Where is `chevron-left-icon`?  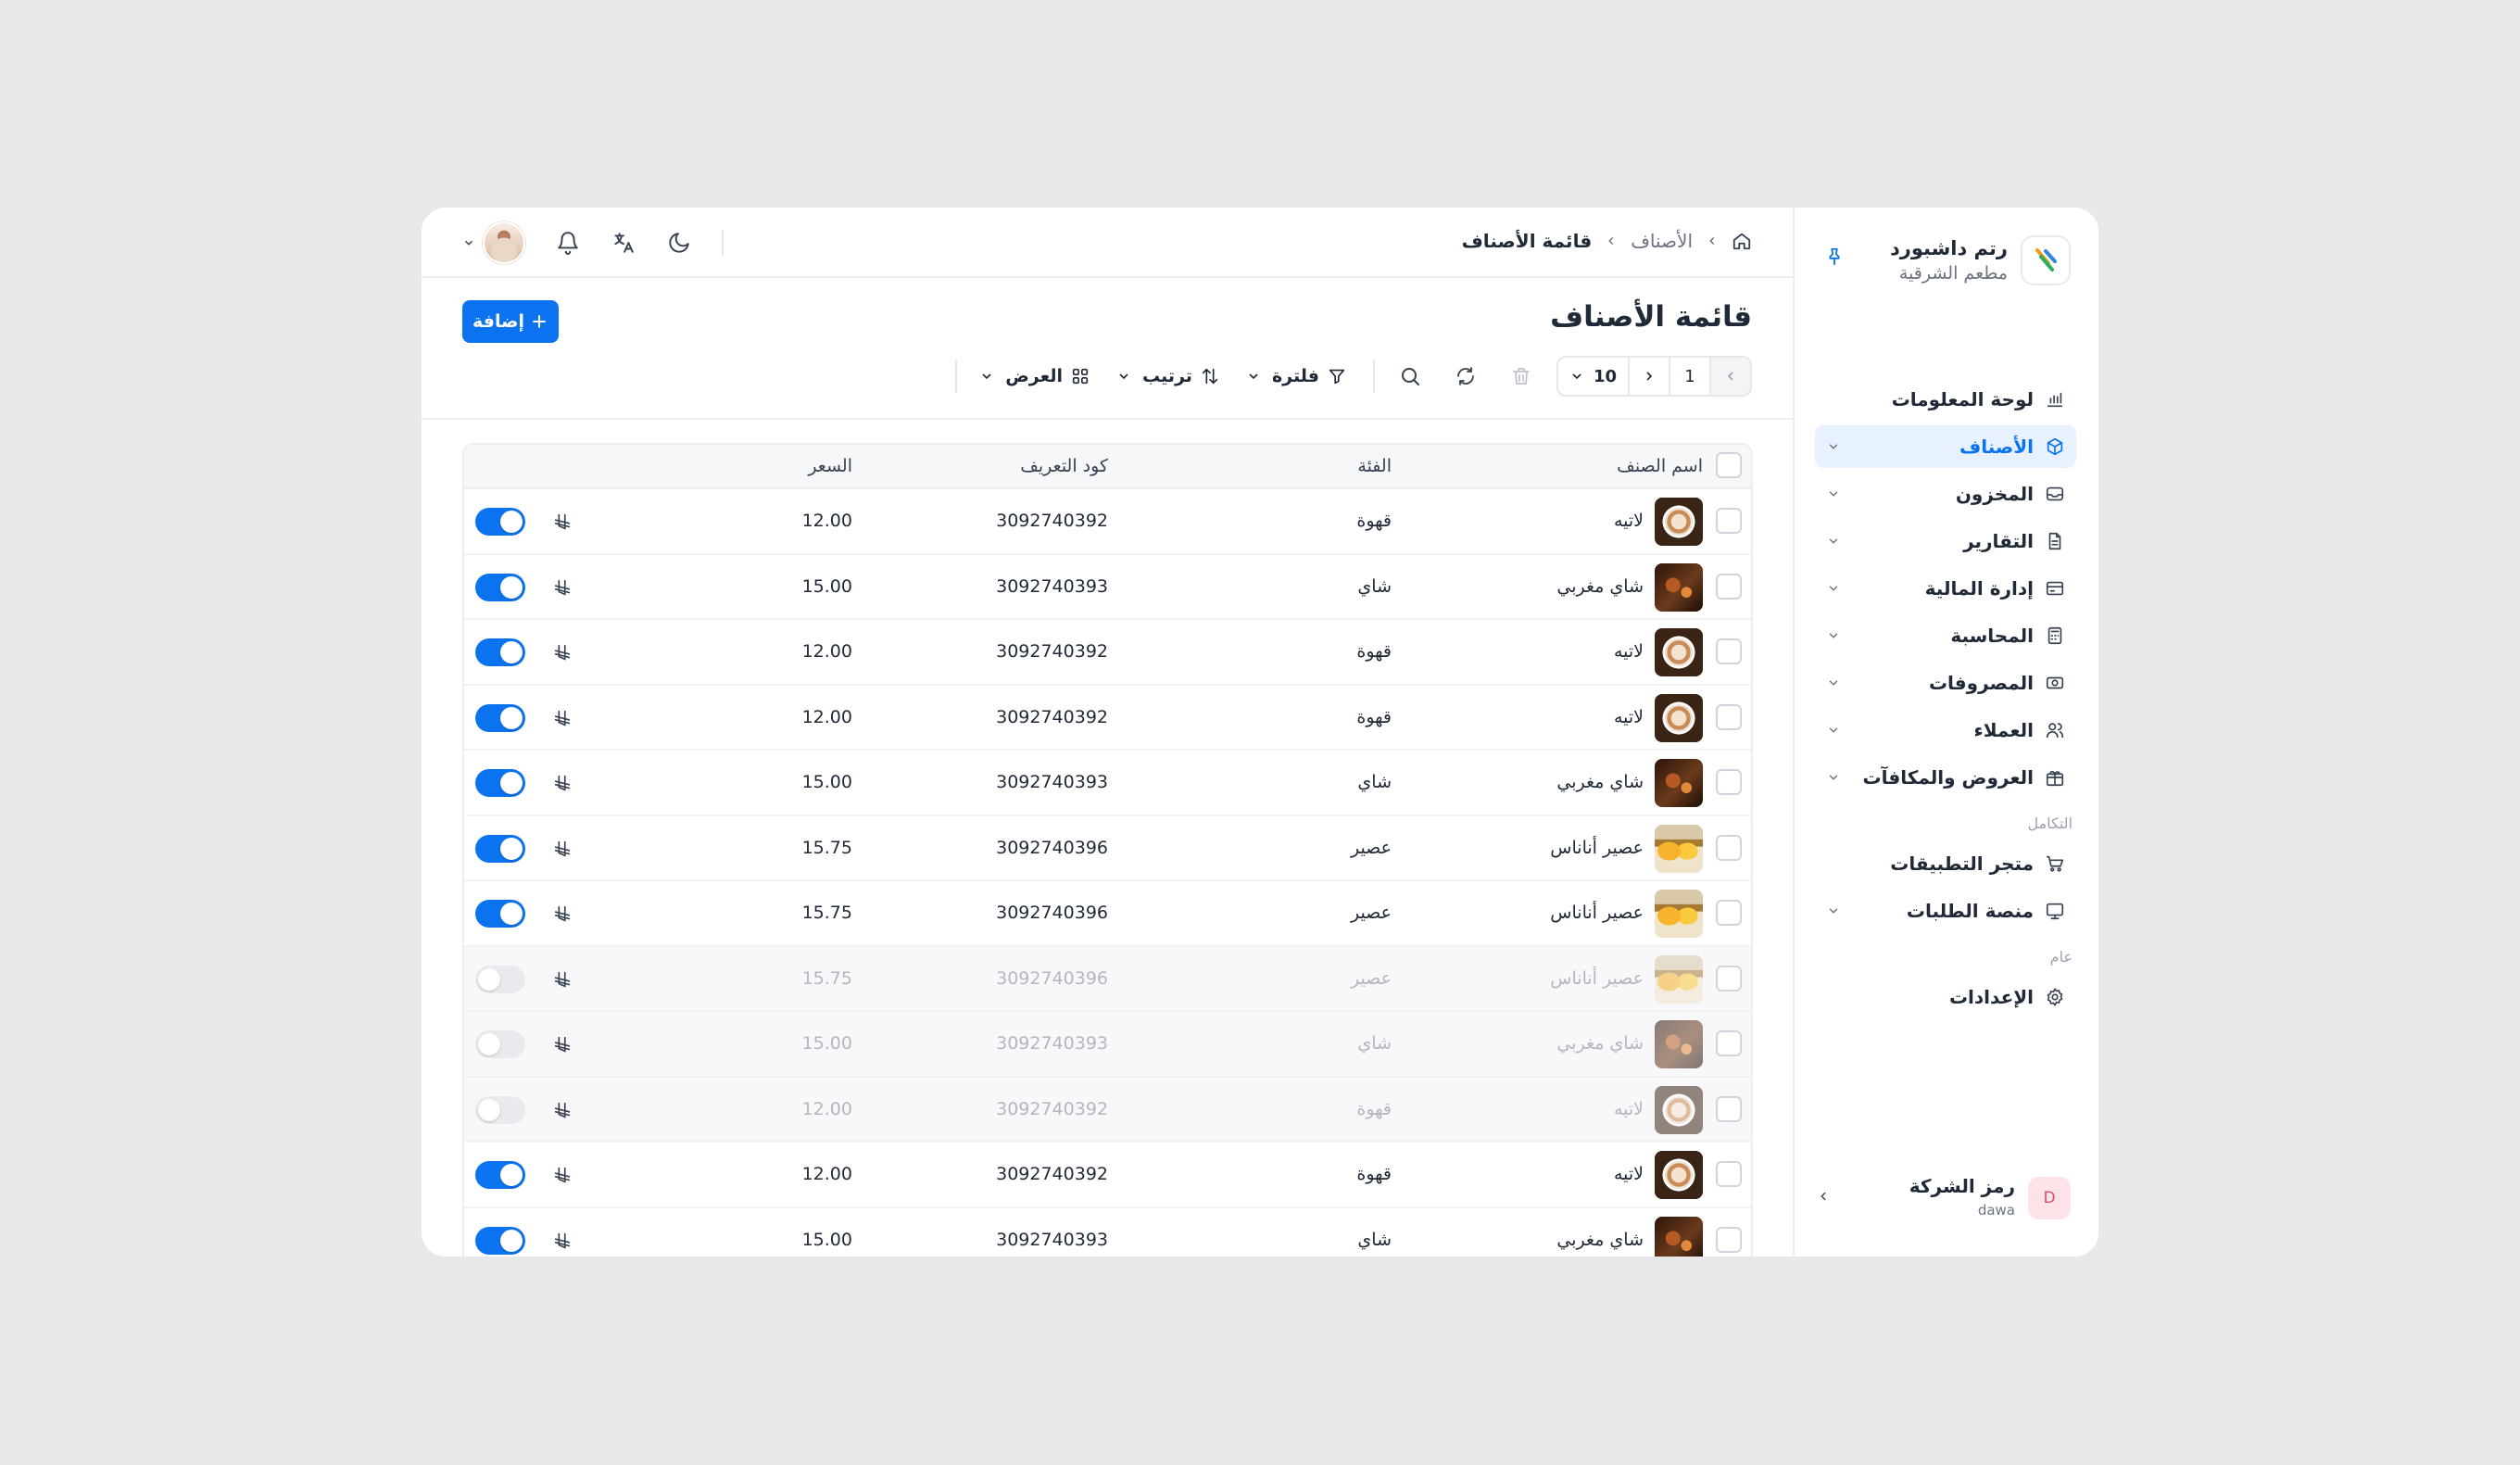
chevron-left-icon is located at coordinates (1823, 1196).